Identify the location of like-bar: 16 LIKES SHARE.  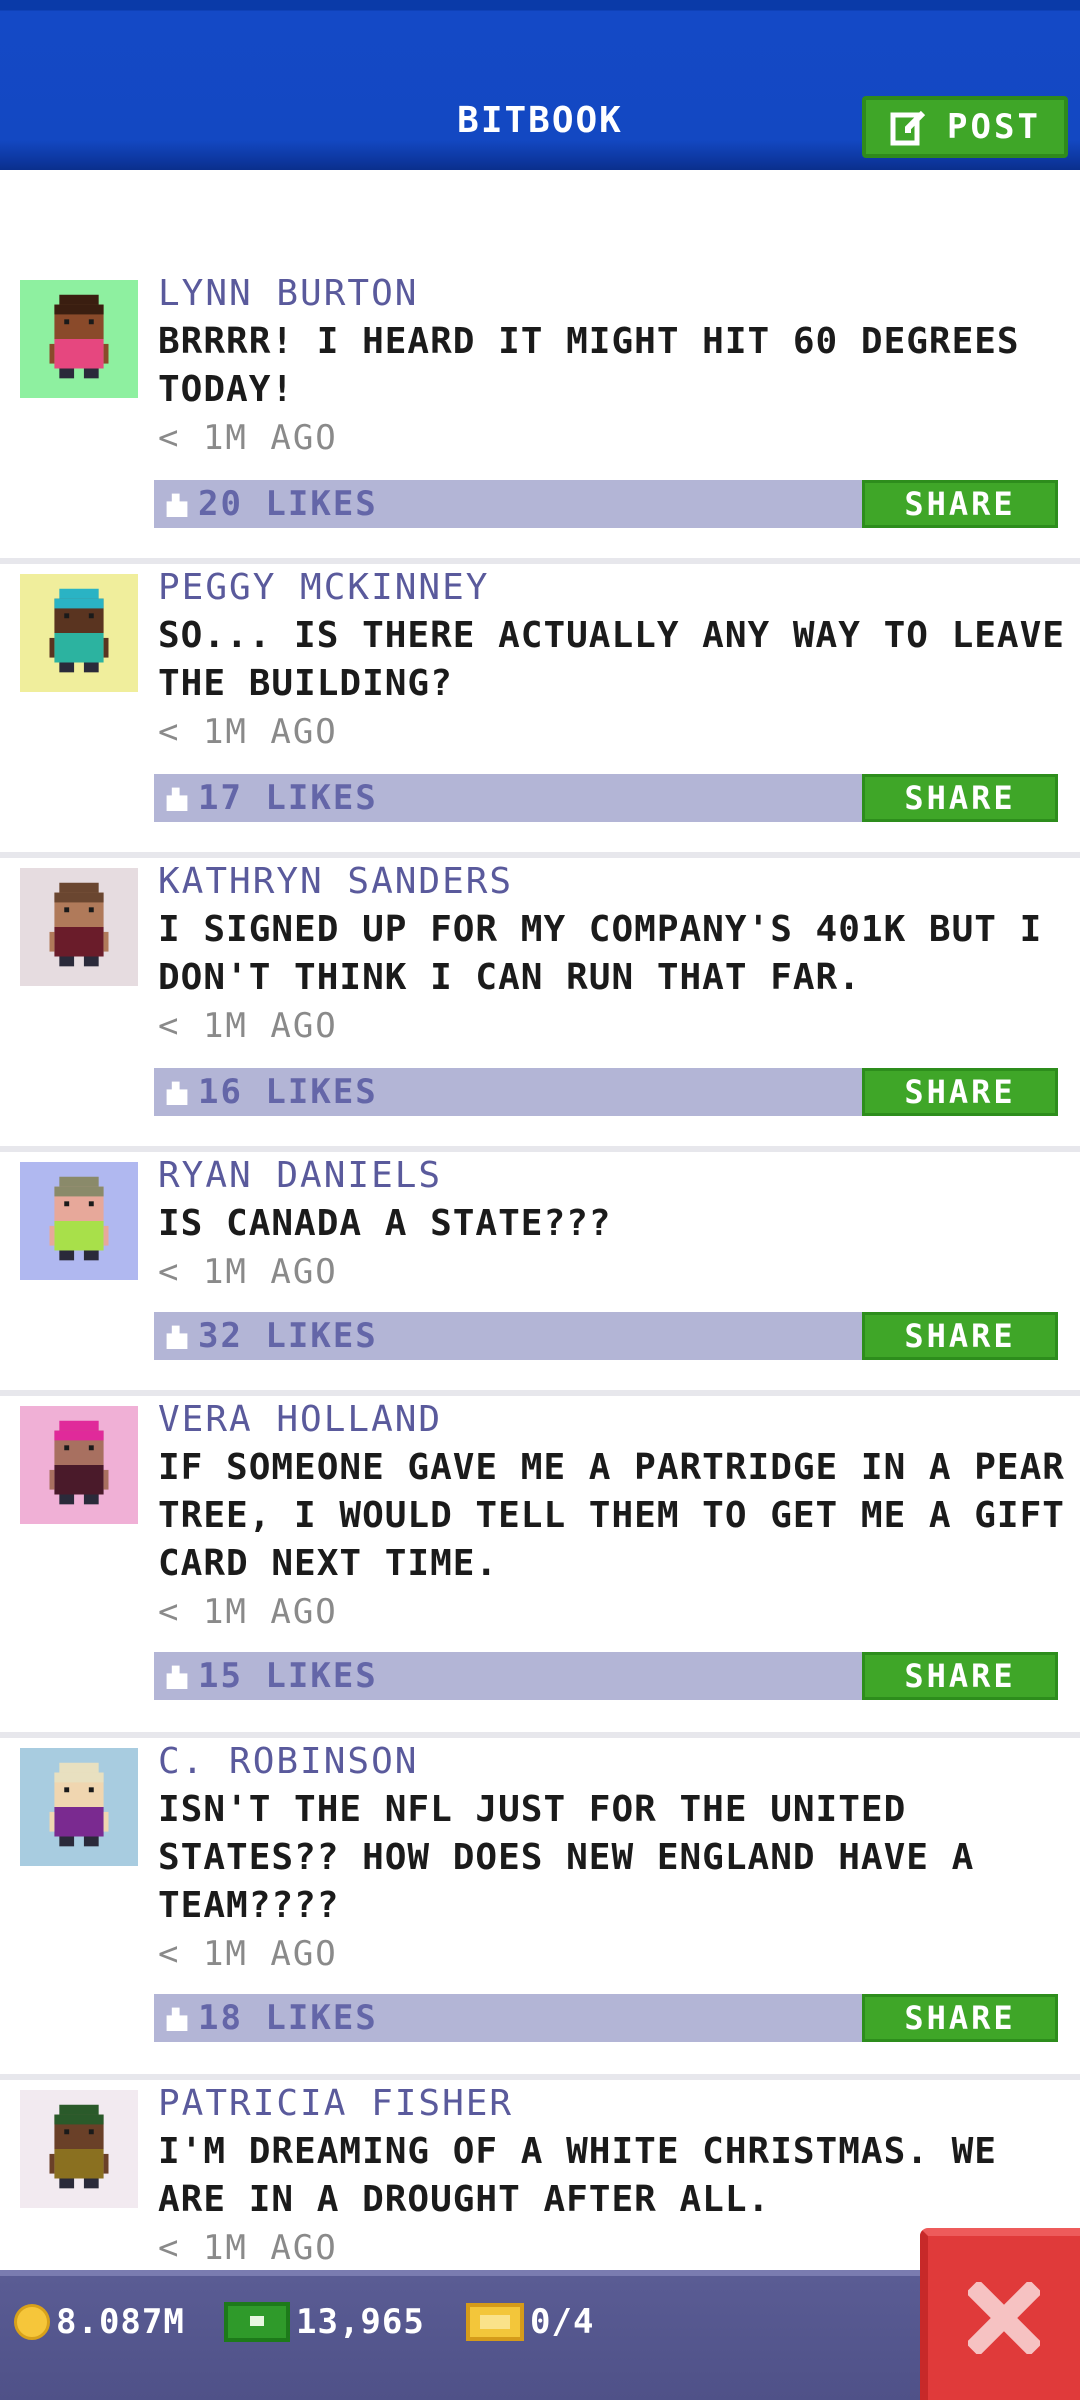
(606, 1092).